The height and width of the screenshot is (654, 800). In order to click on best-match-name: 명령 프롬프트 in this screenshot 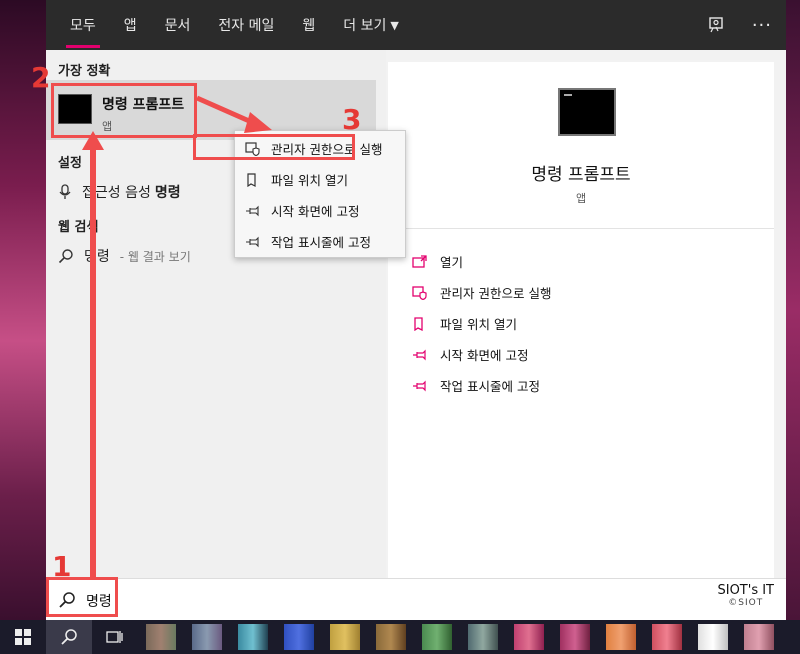, I will do `click(143, 105)`.